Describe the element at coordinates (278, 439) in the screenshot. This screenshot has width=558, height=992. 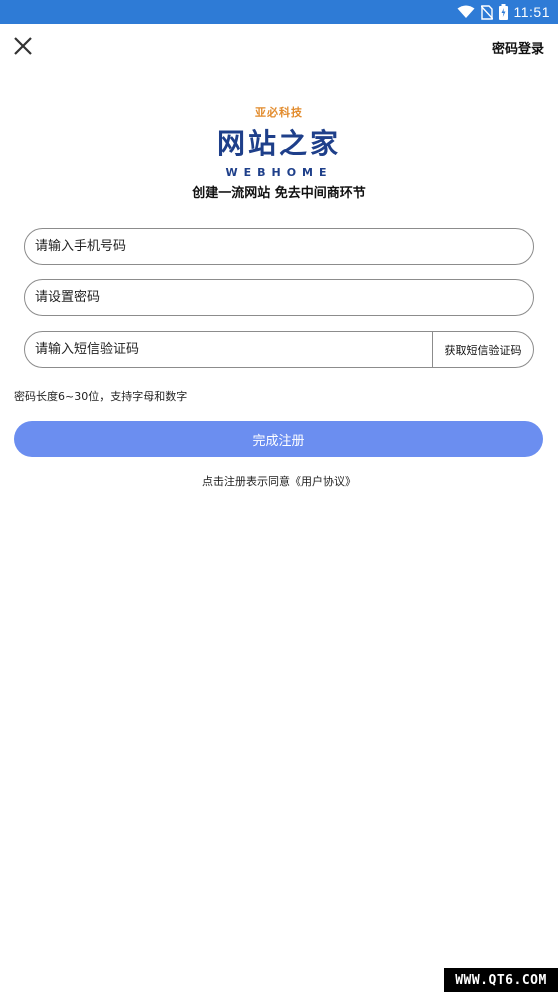
I see `complete-register-button: 完成注册` at that location.